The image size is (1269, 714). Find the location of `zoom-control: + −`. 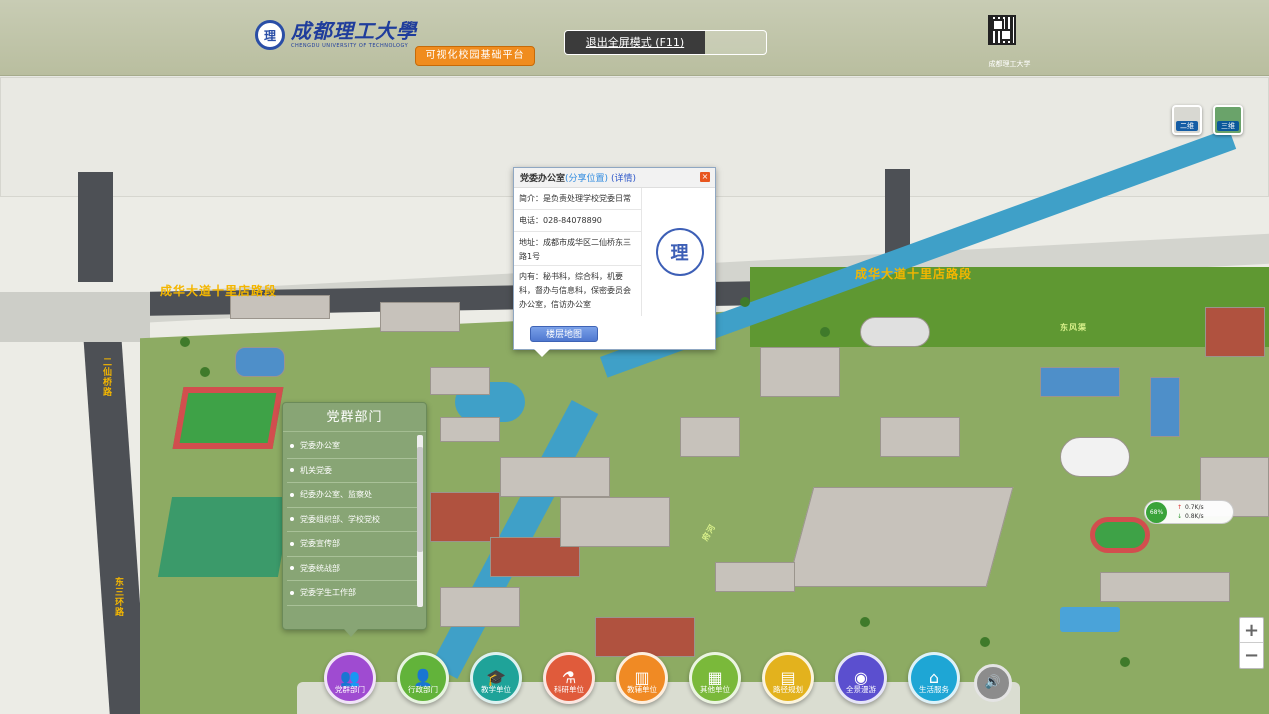

zoom-control: + − is located at coordinates (1251, 643).